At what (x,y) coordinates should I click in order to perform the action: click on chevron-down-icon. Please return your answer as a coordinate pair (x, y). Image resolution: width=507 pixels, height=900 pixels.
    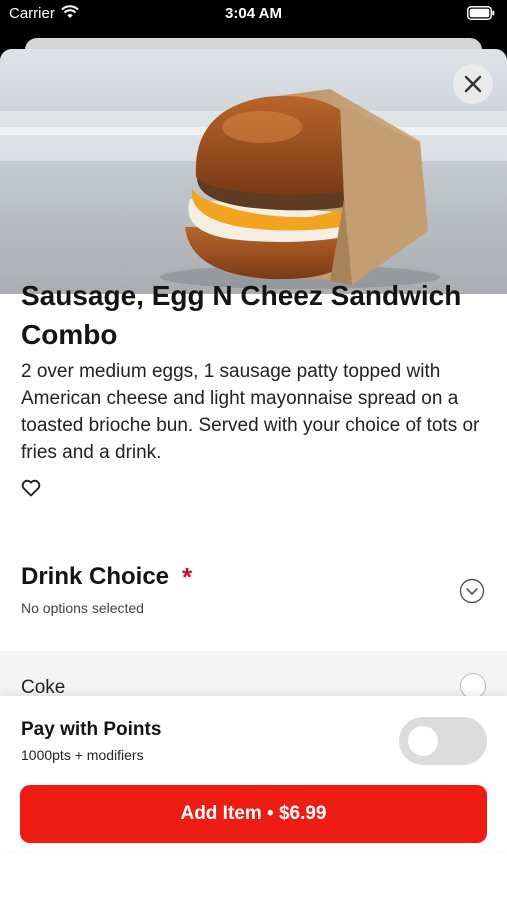
    Looking at the image, I should click on (472, 593).